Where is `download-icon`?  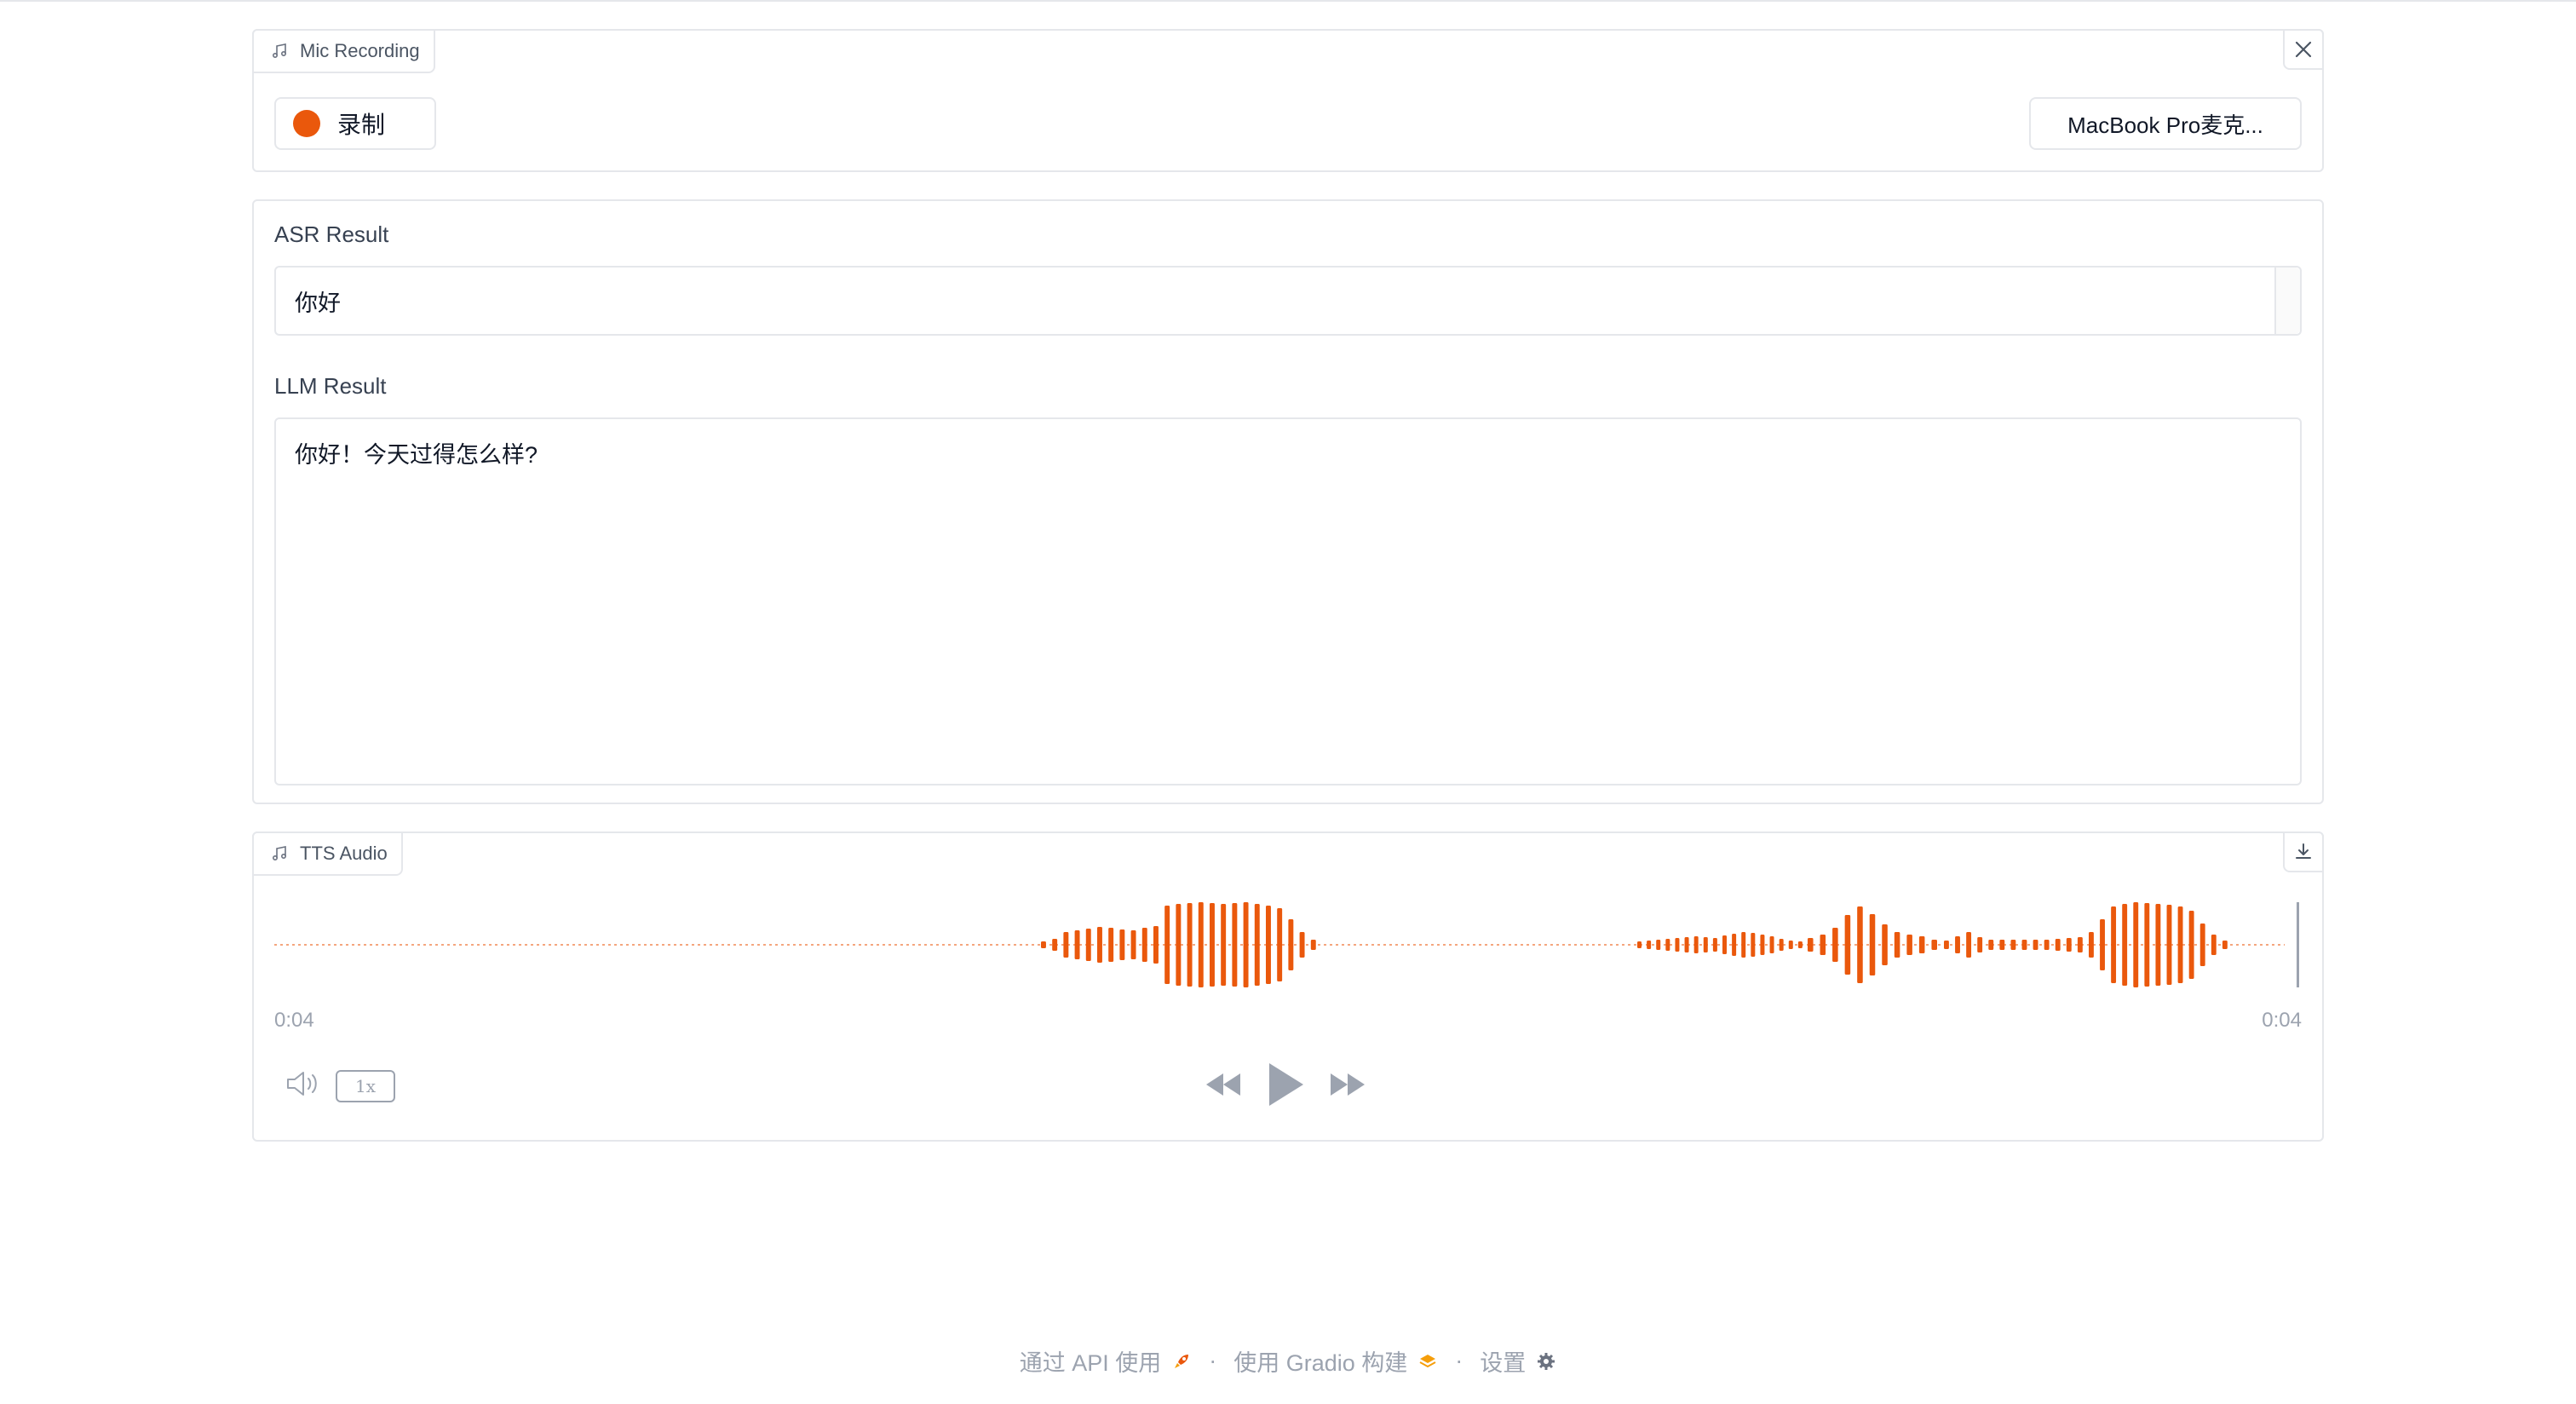 download-icon is located at coordinates (2303, 852).